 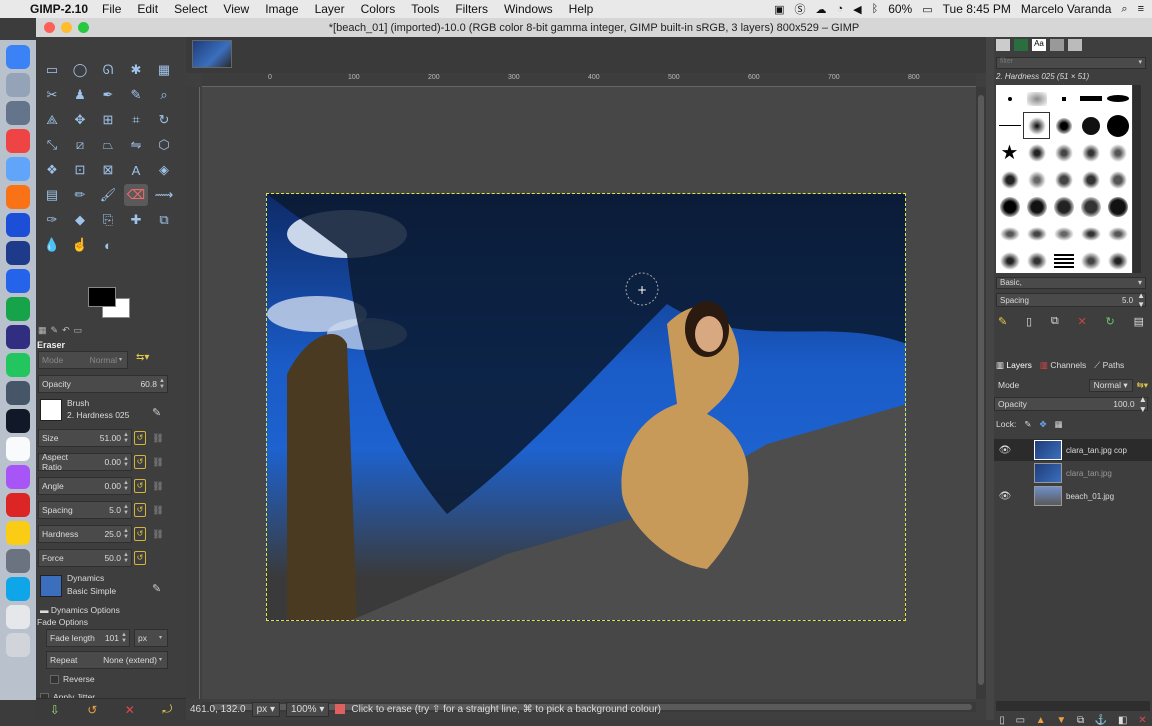 What do you see at coordinates (156, 588) in the screenshot?
I see `edit-dynamics-icon: ✎` at bounding box center [156, 588].